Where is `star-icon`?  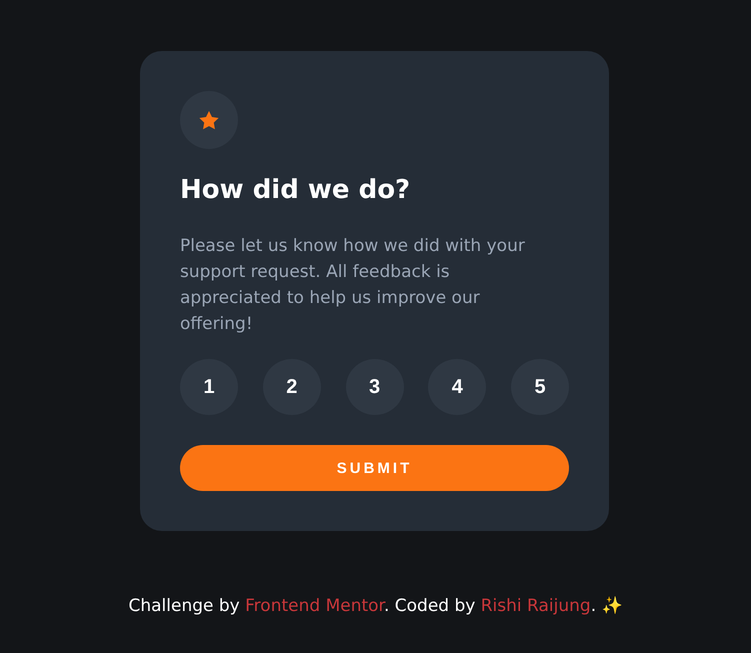
star-icon is located at coordinates (209, 120).